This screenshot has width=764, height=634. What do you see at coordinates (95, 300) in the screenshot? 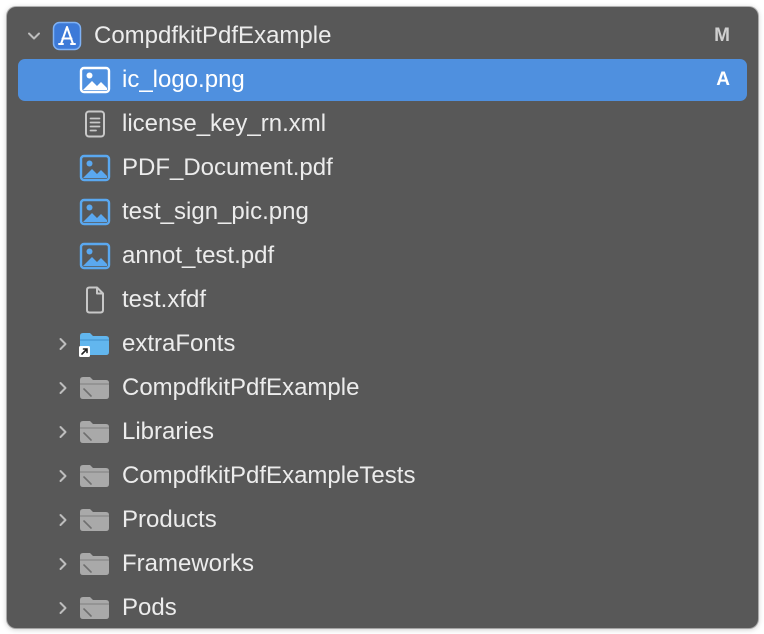
I see `document-icon` at bounding box center [95, 300].